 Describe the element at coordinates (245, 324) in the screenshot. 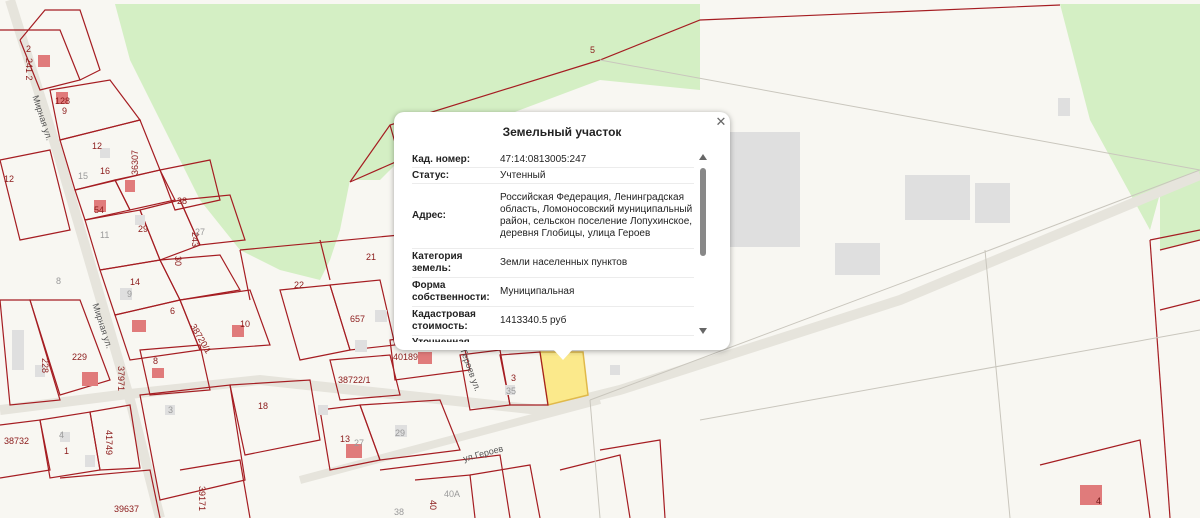

I see `parcel-label: 10` at that location.